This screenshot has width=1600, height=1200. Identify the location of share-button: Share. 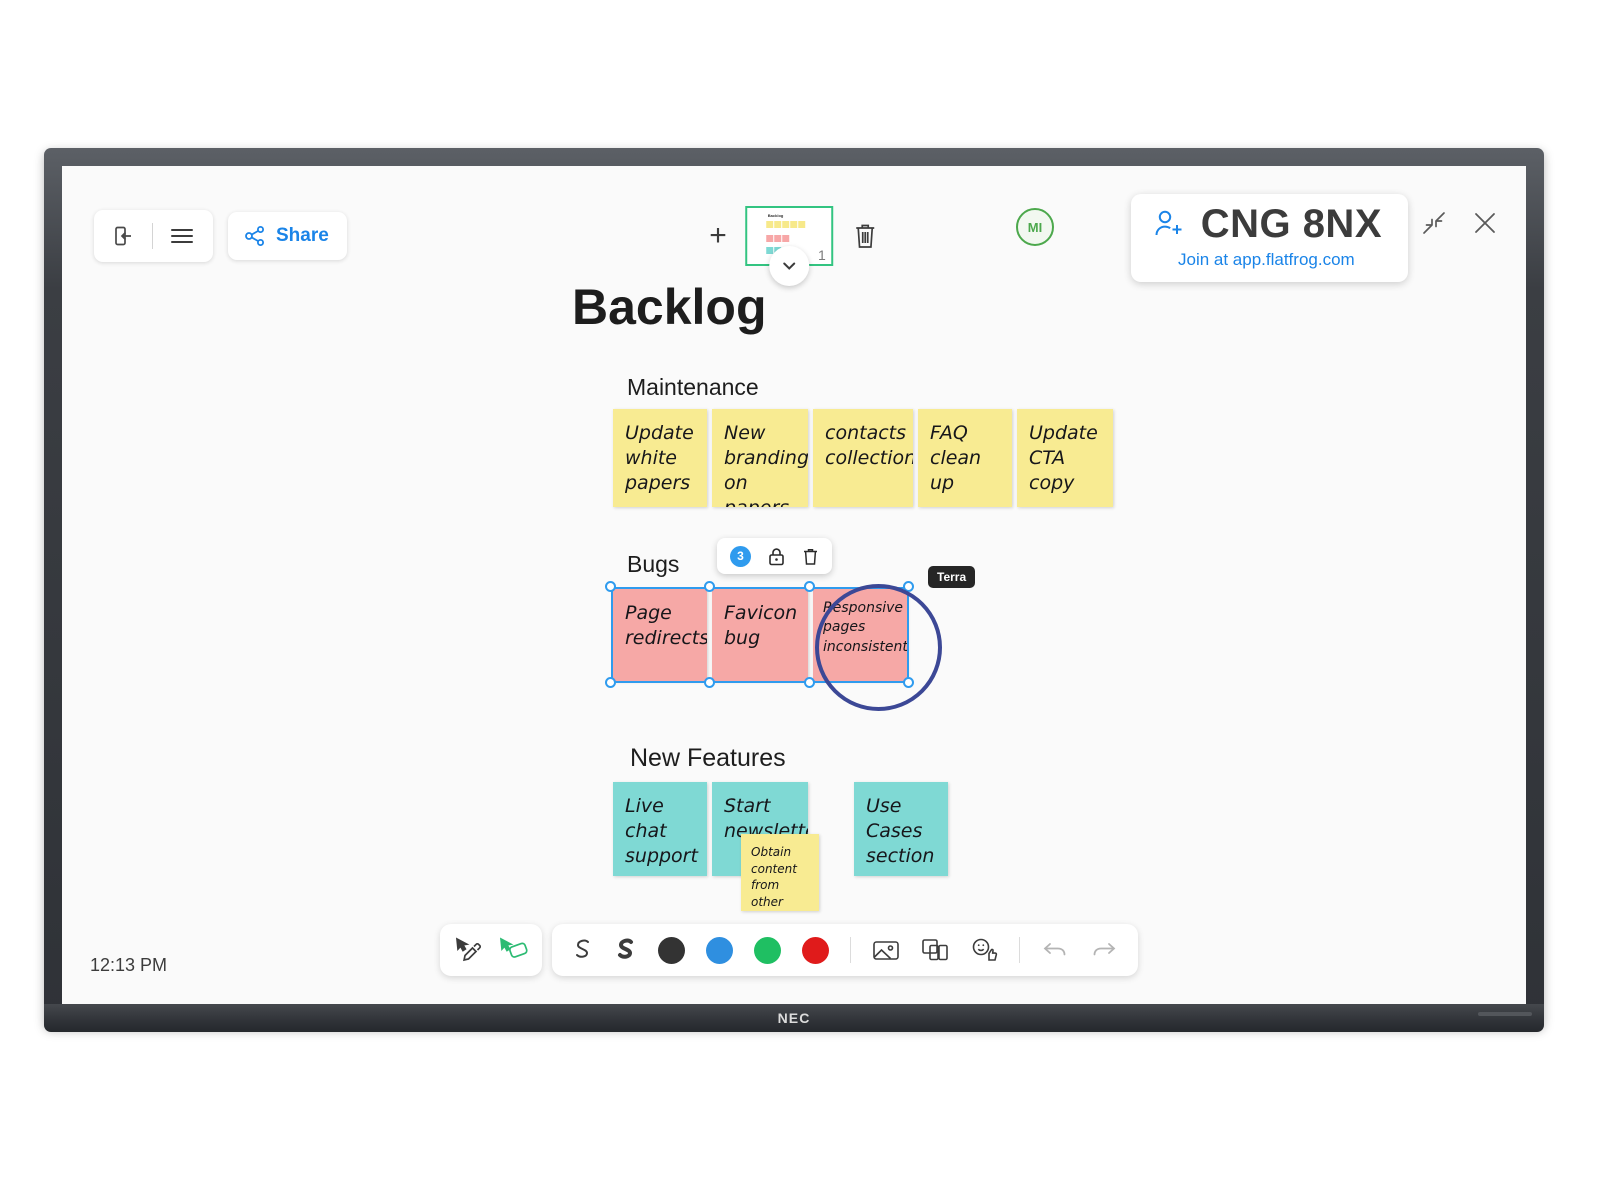
(287, 236).